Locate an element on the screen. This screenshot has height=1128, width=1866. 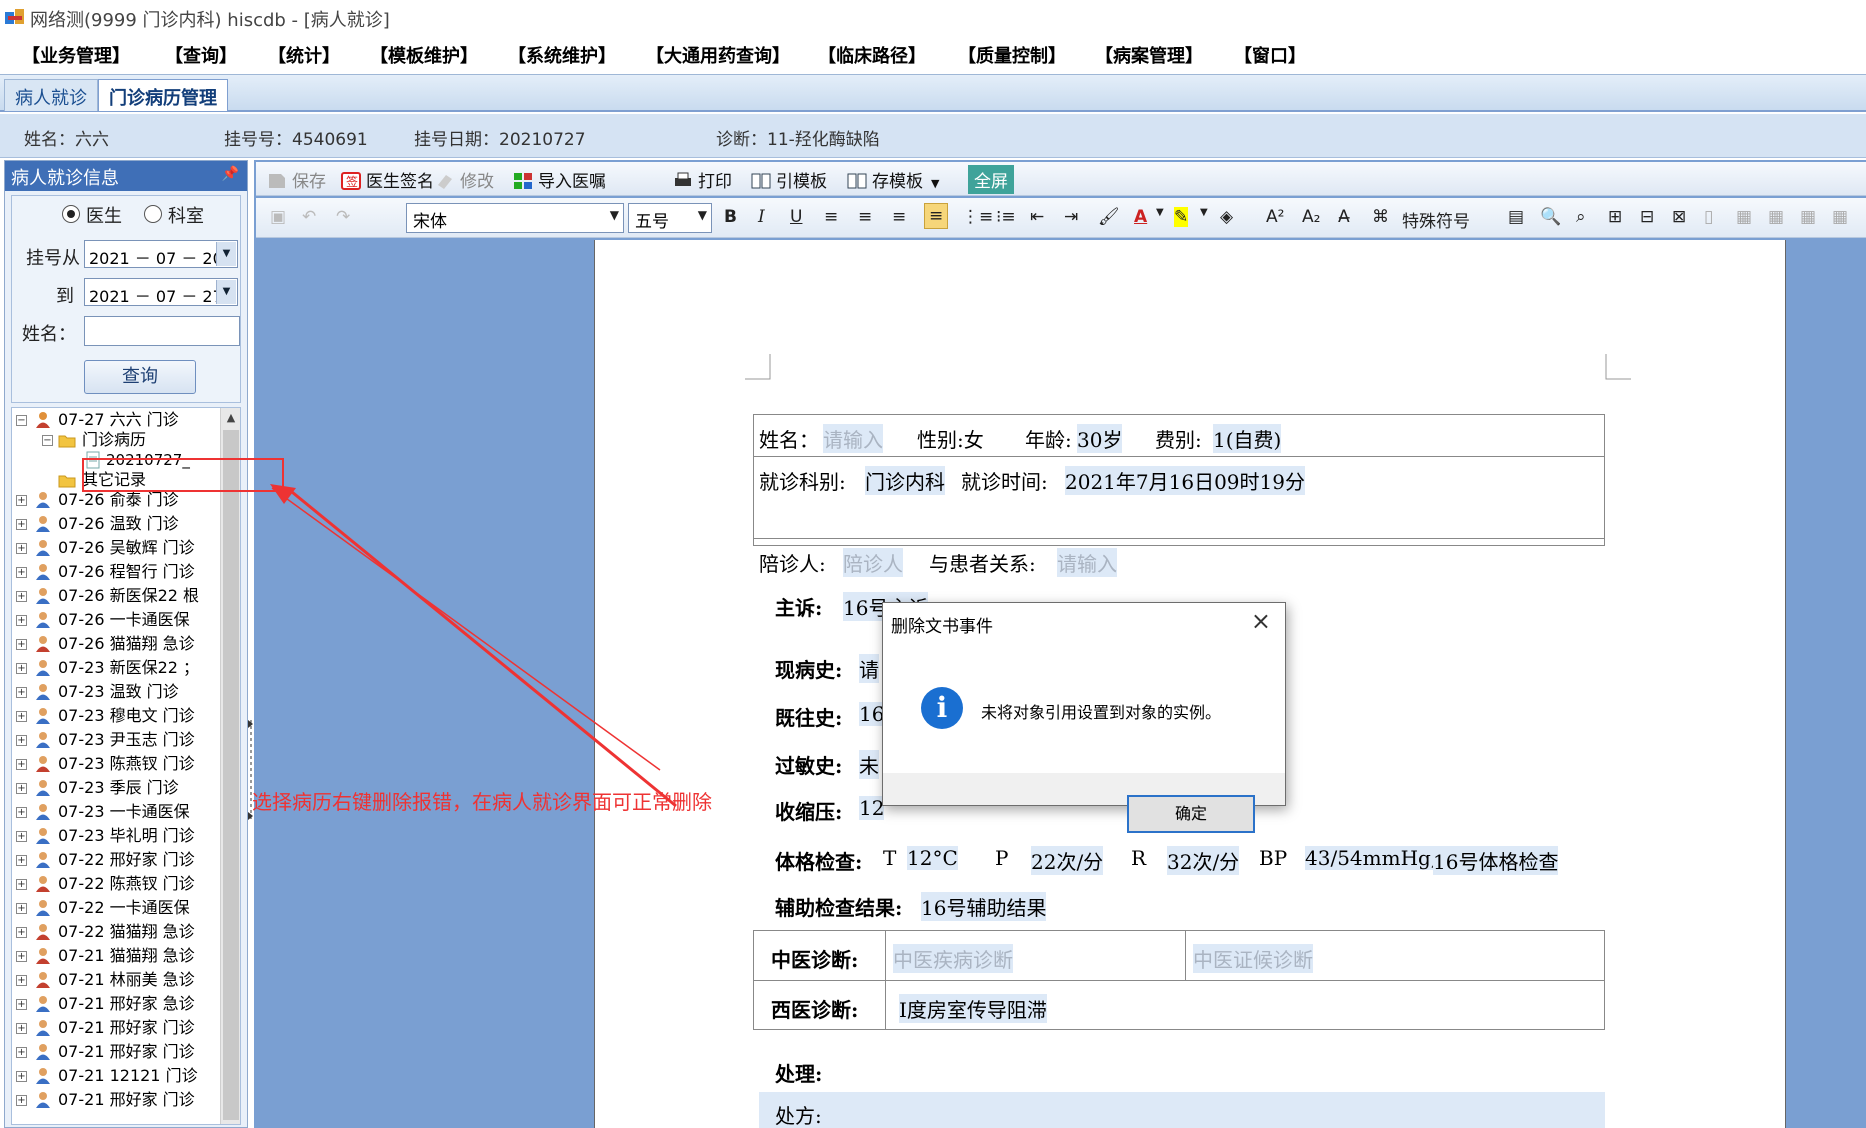
exam-t-field: 12°C is located at coordinates (932, 858).